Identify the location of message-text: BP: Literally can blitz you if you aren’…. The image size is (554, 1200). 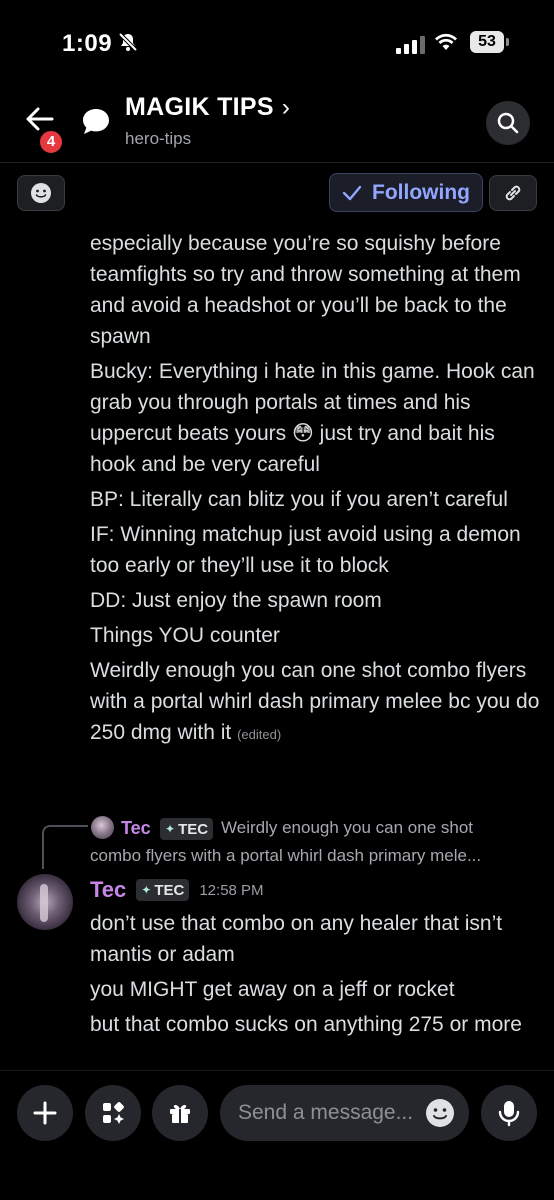
(299, 499).